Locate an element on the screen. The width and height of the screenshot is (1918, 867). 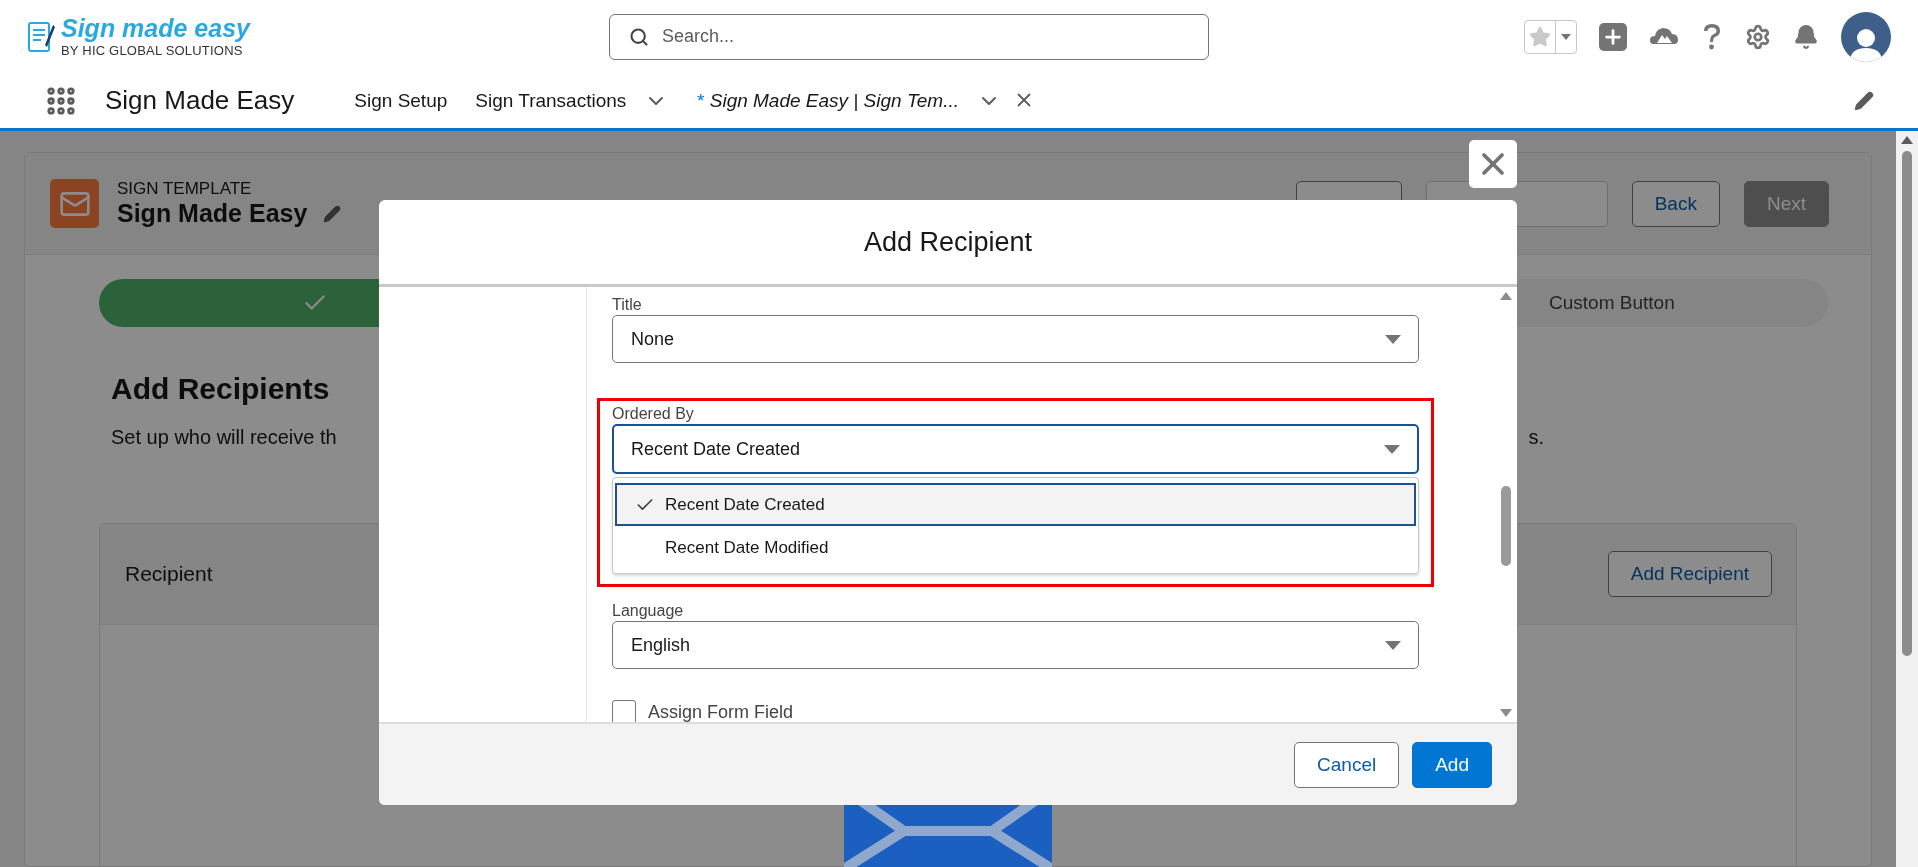
help-icon is located at coordinates (1712, 36).